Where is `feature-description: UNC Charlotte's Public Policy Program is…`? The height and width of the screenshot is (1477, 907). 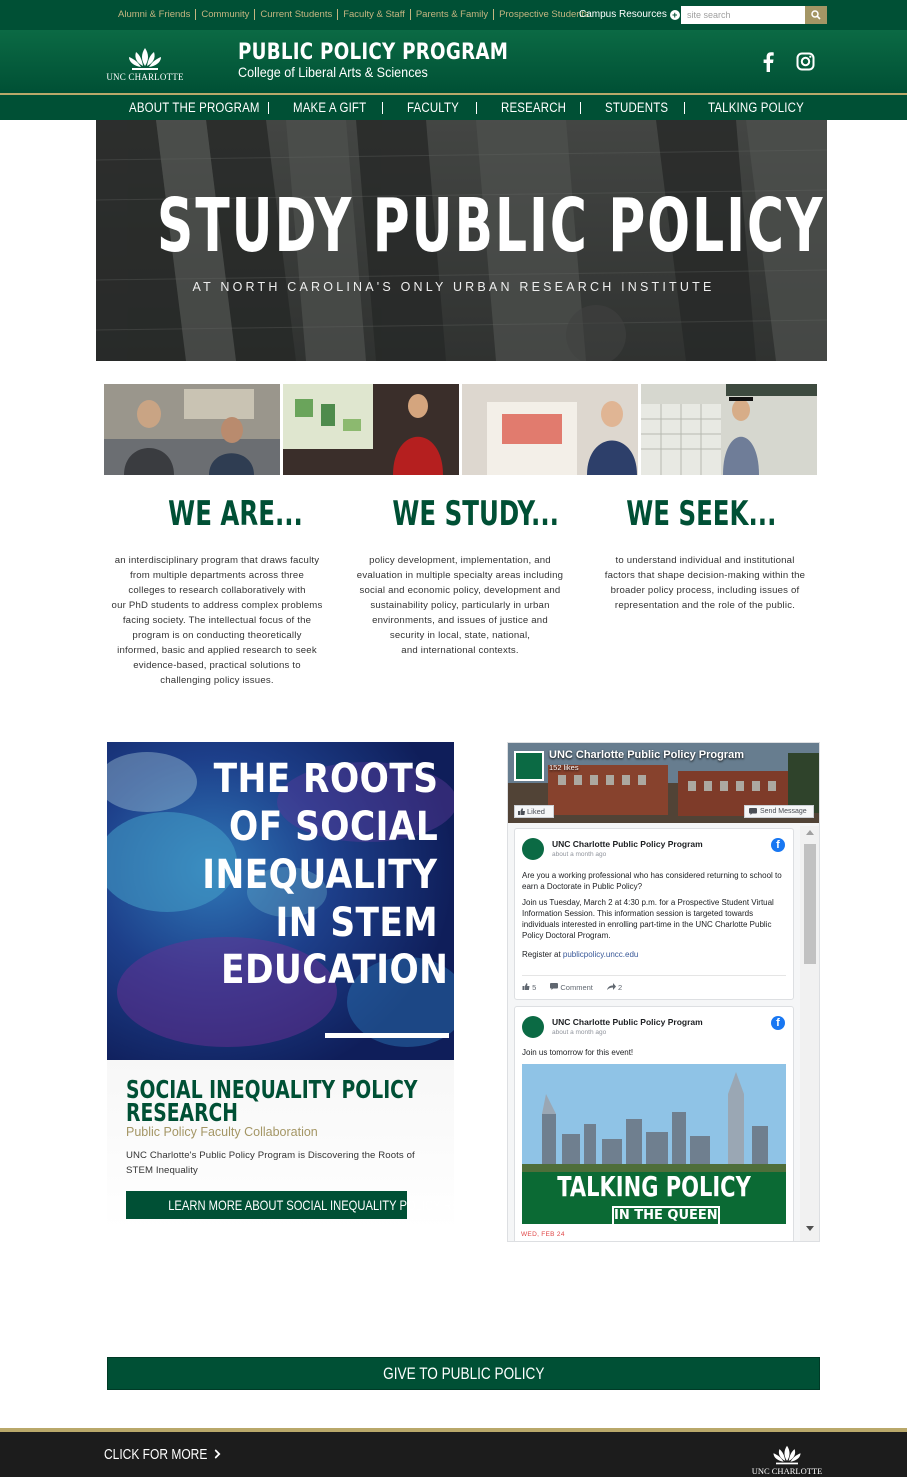 feature-description: UNC Charlotte's Public Policy Program is… is located at coordinates (270, 1163).